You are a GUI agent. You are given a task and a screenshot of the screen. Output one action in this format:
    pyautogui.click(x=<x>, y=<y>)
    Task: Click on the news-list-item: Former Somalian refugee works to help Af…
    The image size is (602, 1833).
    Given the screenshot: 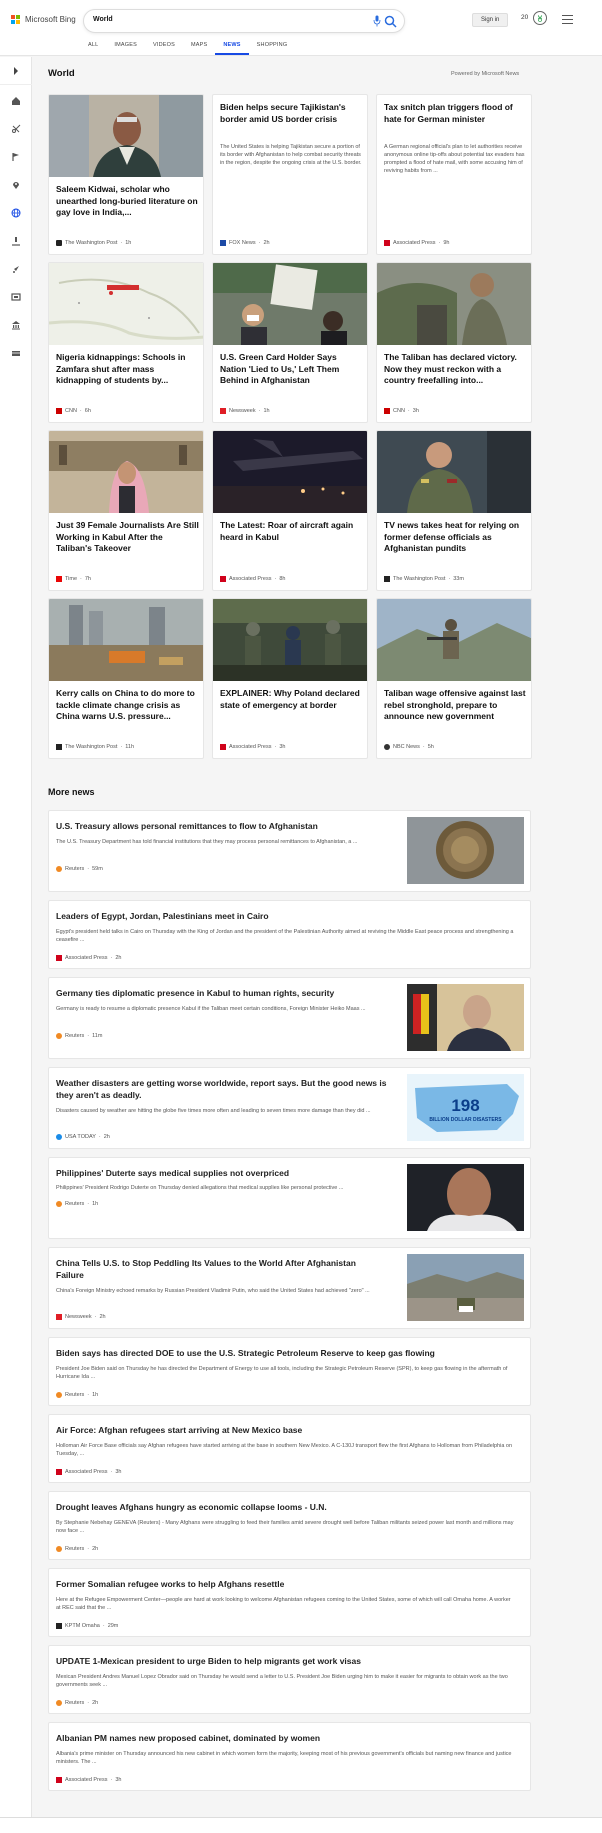 What is the action you would take?
    pyautogui.click(x=289, y=1602)
    